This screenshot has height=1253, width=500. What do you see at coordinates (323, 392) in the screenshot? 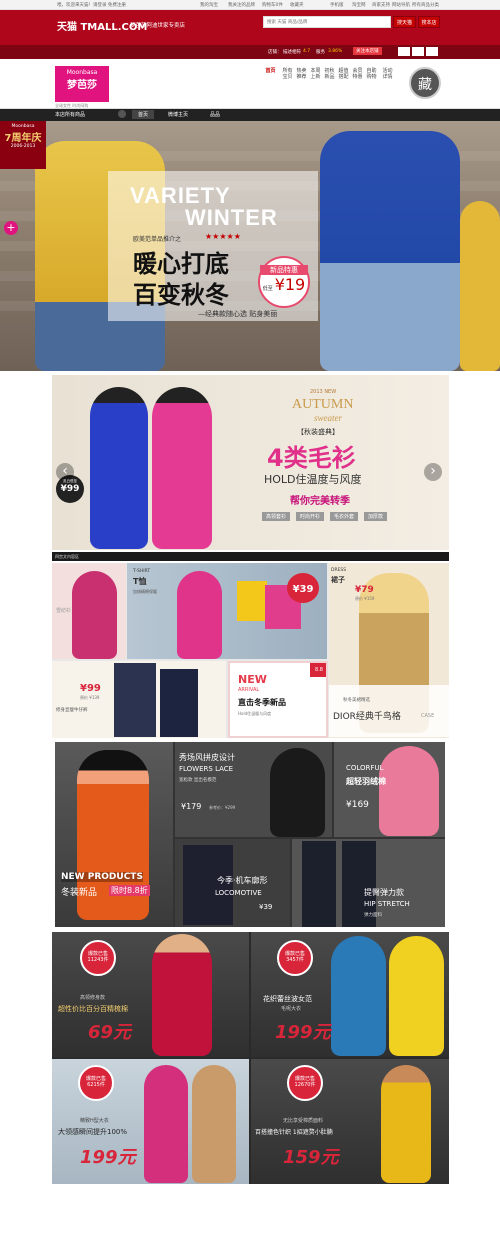
I see `b2-year: 2013 NEW` at bounding box center [323, 392].